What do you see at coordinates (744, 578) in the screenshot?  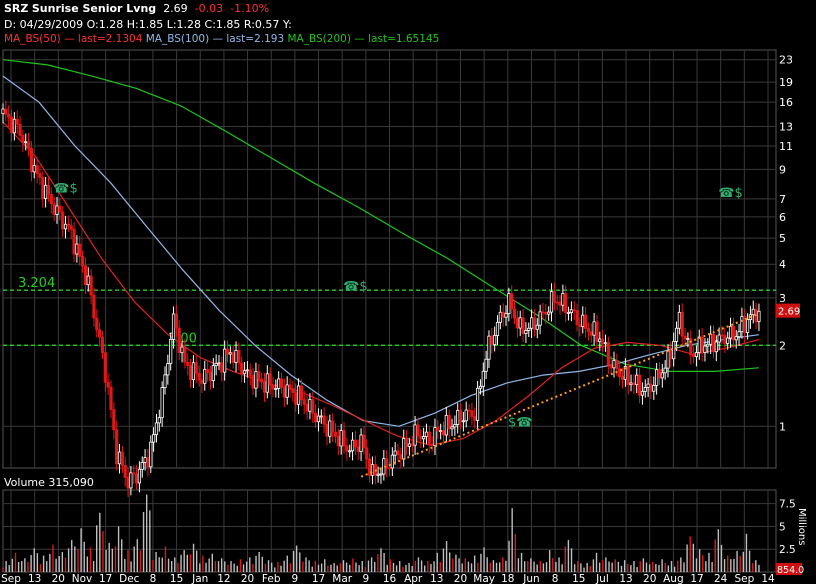 I see `x-tick-label: Sep` at bounding box center [744, 578].